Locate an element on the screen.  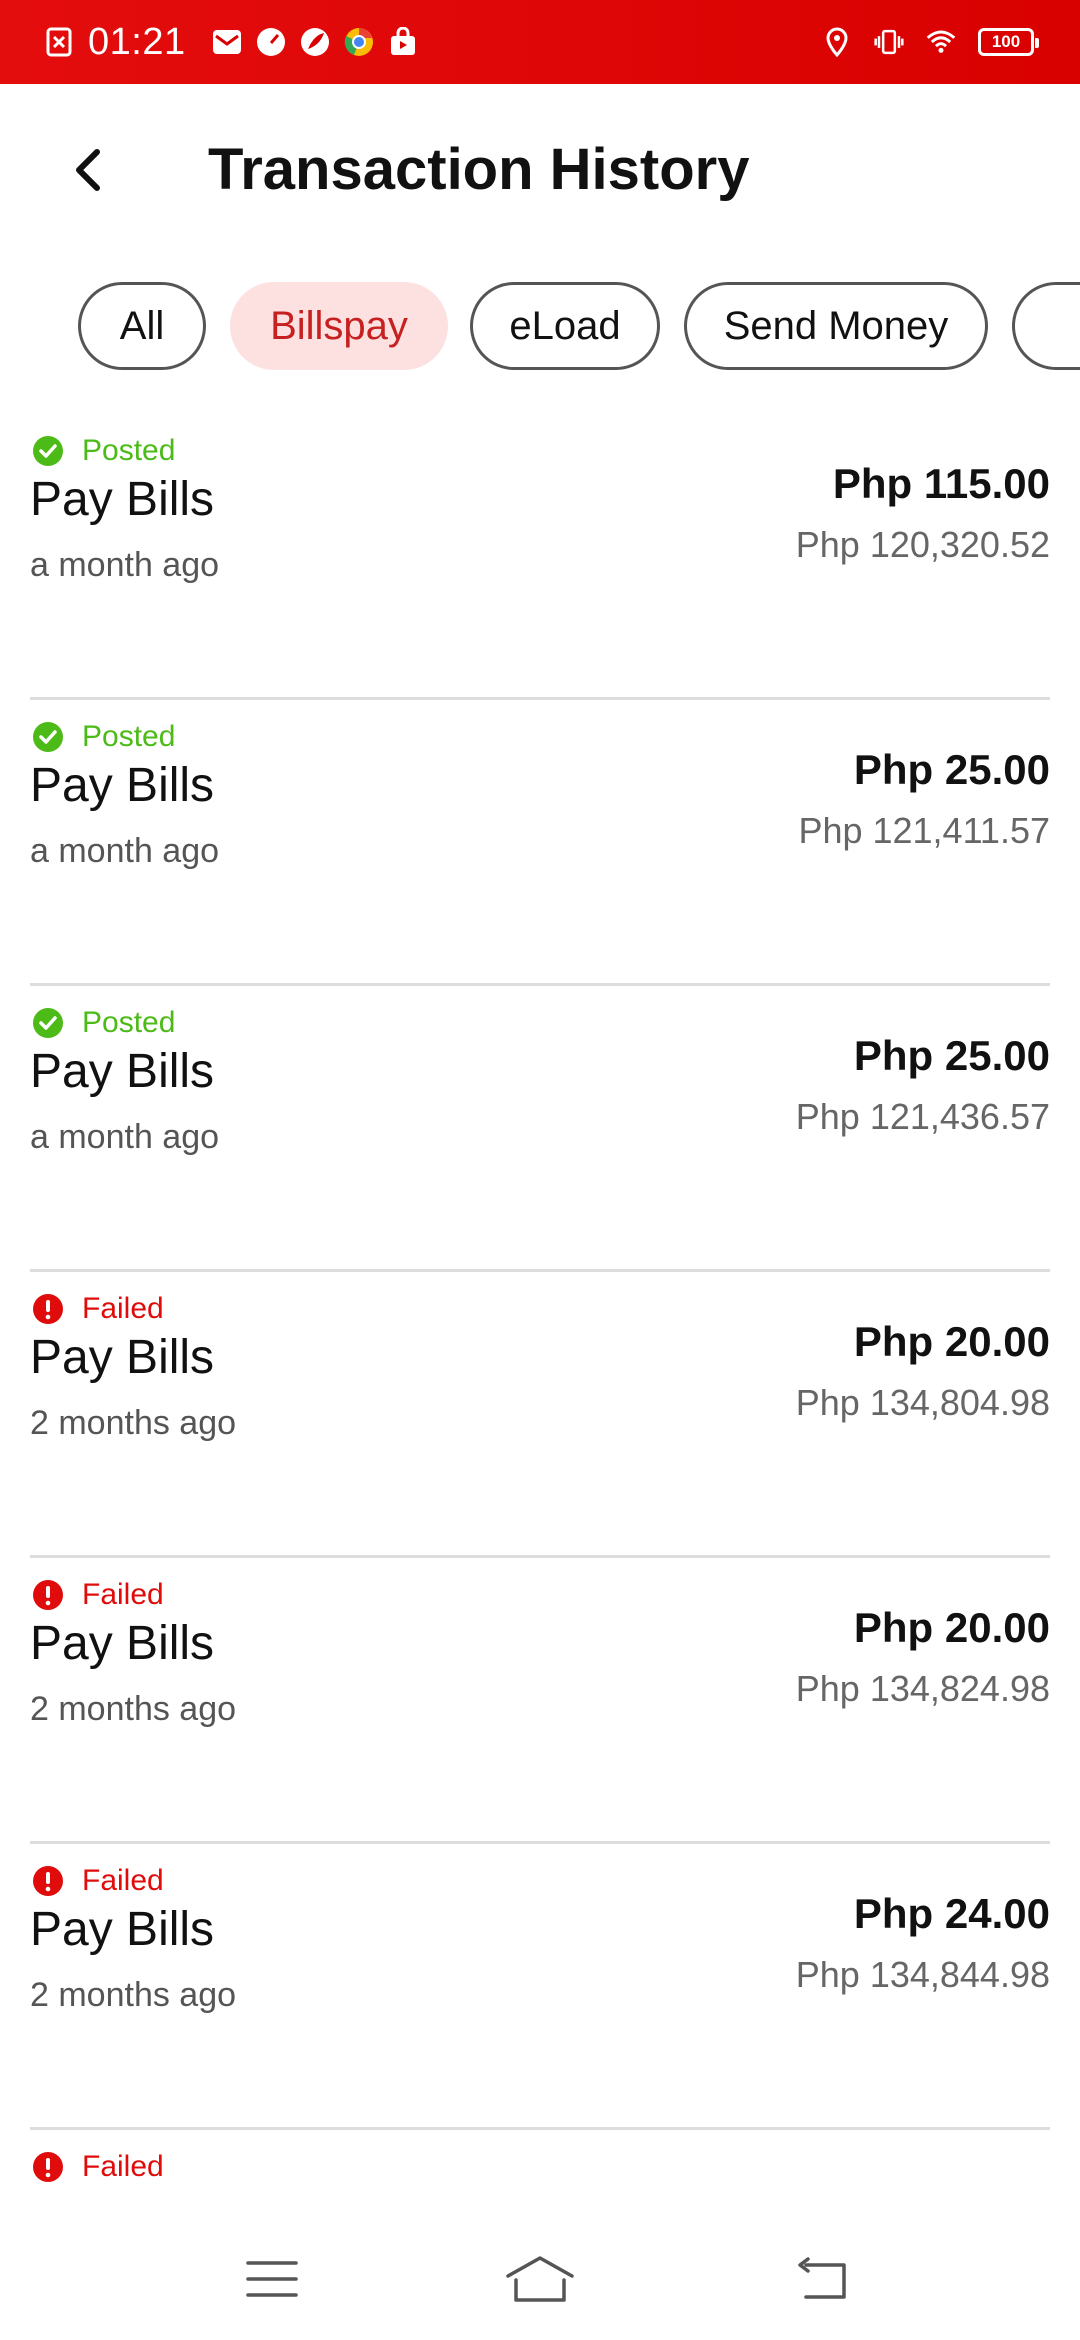
filter-chip-more is located at coordinates (1046, 326).